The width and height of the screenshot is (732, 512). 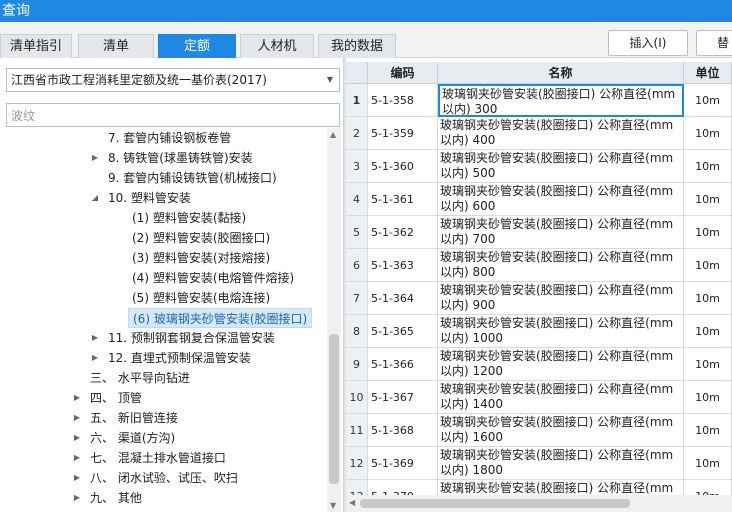 I want to click on tab-bill: 清单, so click(x=116, y=46).